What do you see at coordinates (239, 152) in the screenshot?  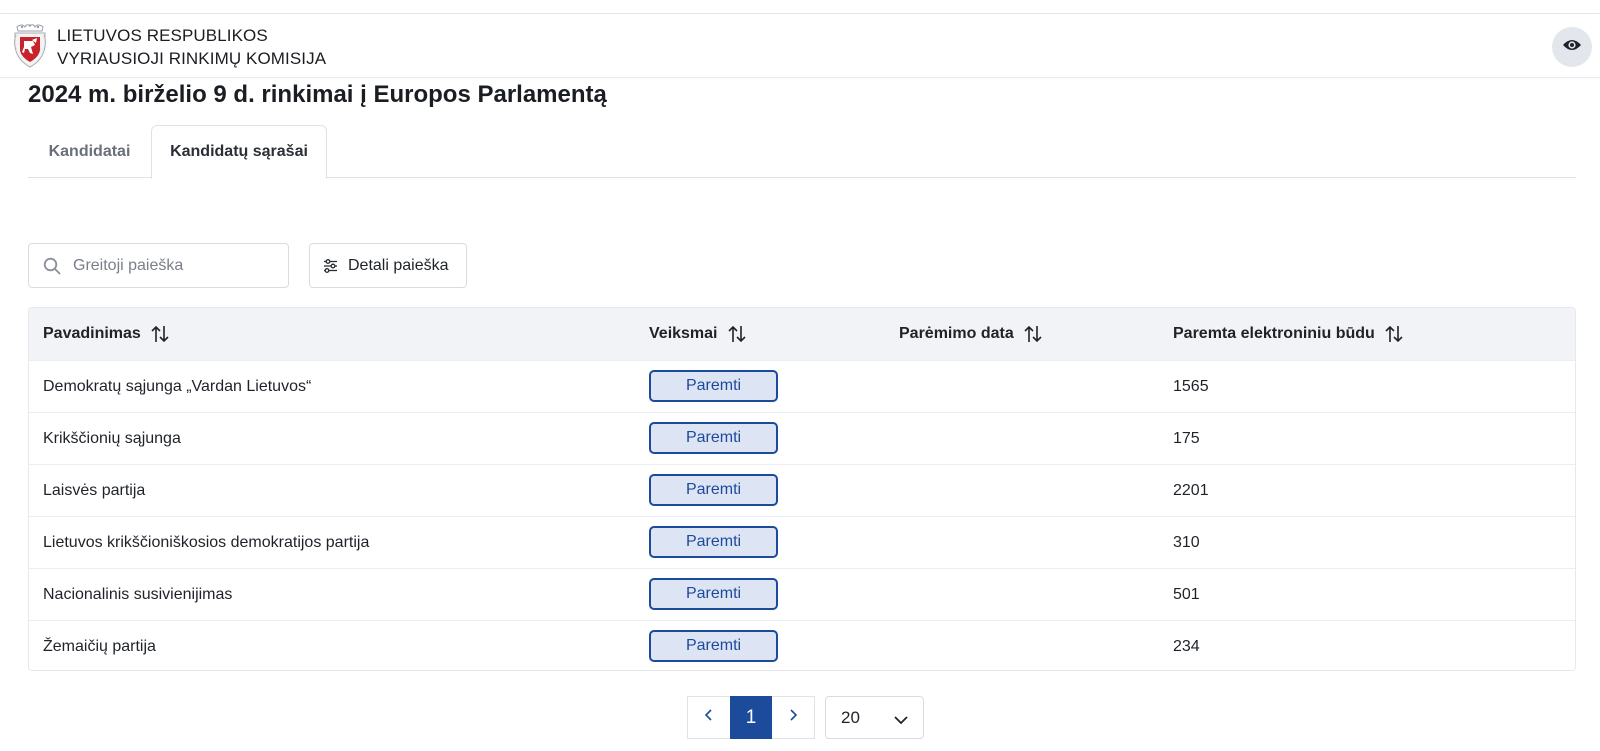 I see `tab-kandidatu-sarasai: Kandidatų sąrašai` at bounding box center [239, 152].